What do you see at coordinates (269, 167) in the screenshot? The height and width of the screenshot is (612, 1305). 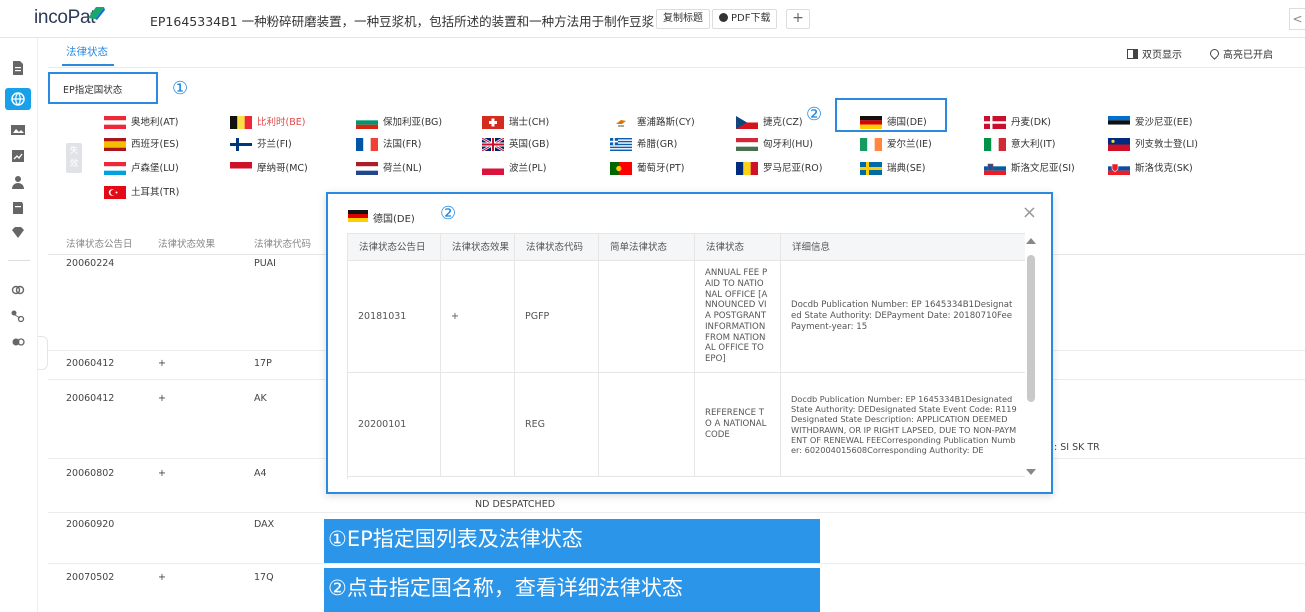 I see `country-item-mc: 摩纳哥(MC)` at bounding box center [269, 167].